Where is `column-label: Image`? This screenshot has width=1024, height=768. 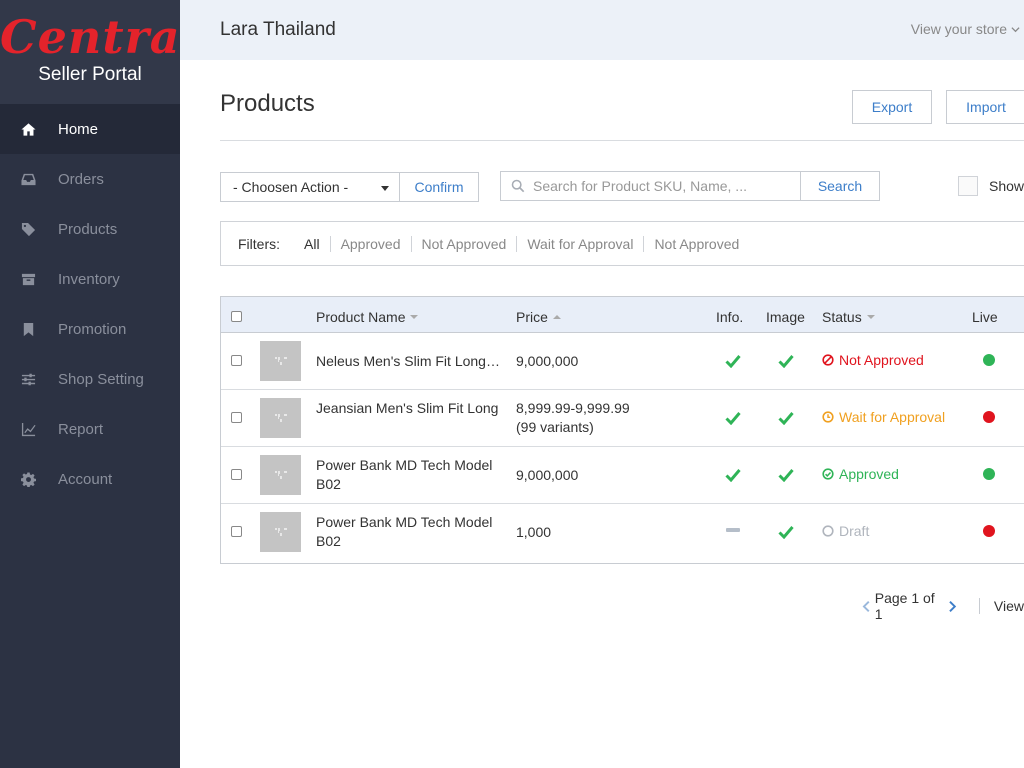 column-label: Image is located at coordinates (785, 317).